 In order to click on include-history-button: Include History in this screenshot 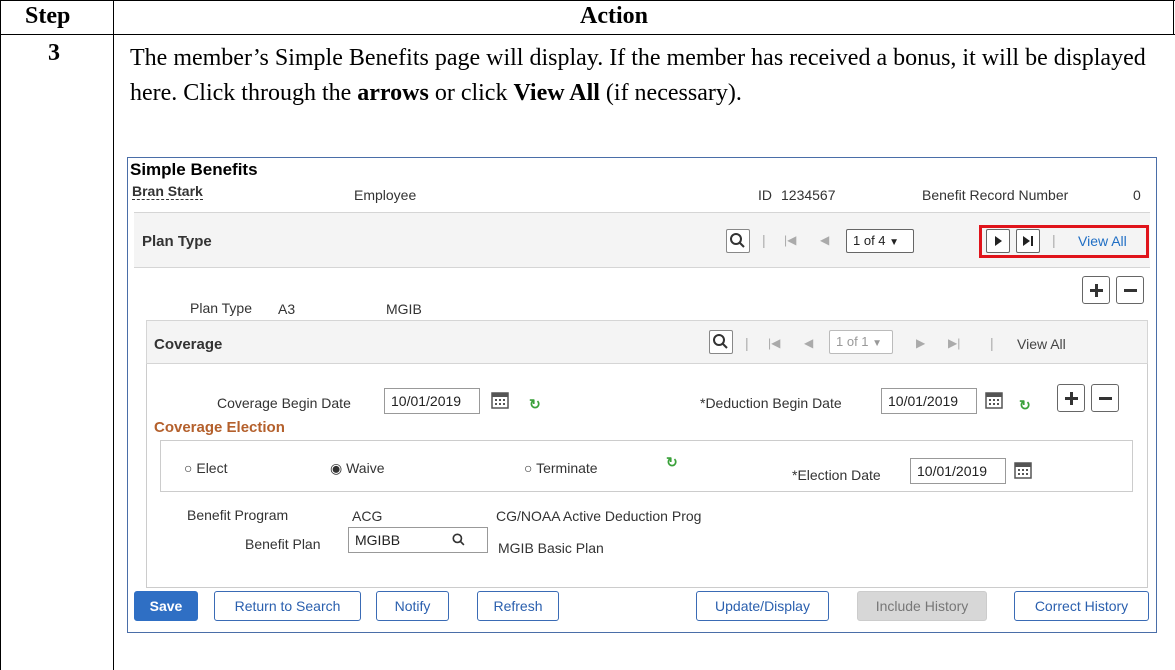, I will do `click(922, 606)`.